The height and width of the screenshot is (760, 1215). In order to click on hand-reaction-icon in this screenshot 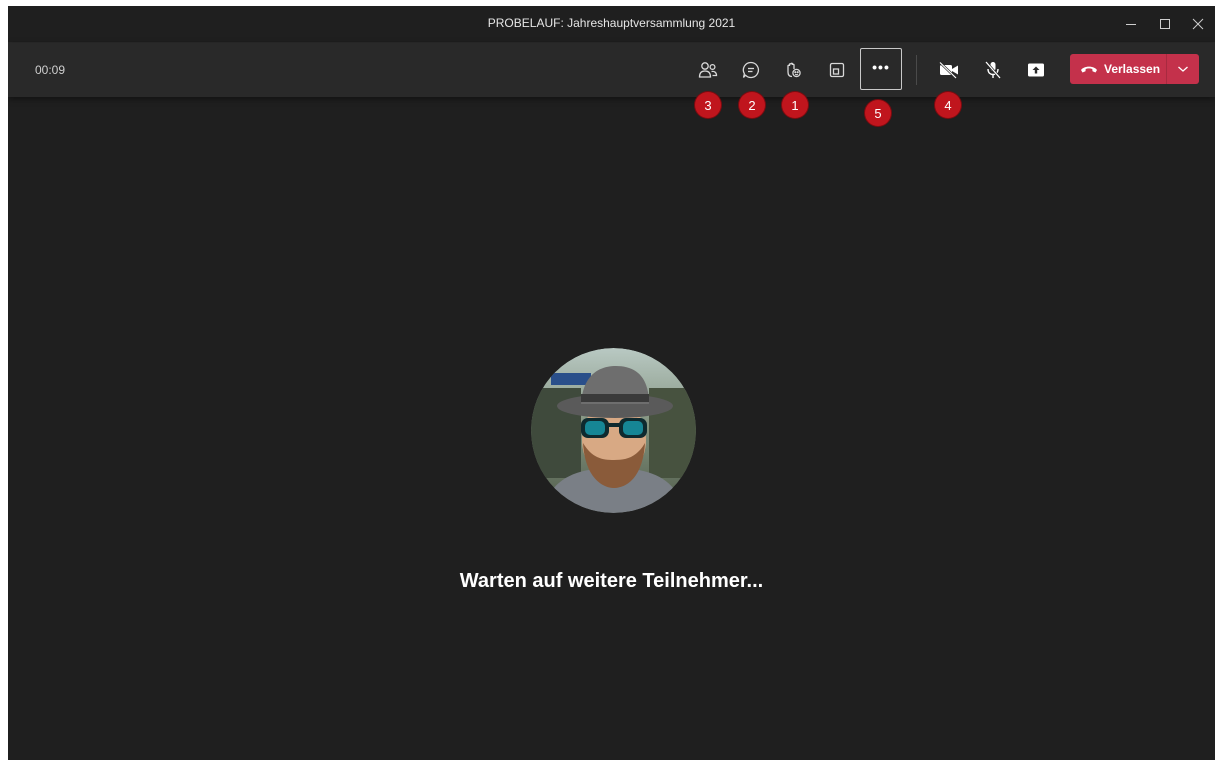, I will do `click(794, 70)`.